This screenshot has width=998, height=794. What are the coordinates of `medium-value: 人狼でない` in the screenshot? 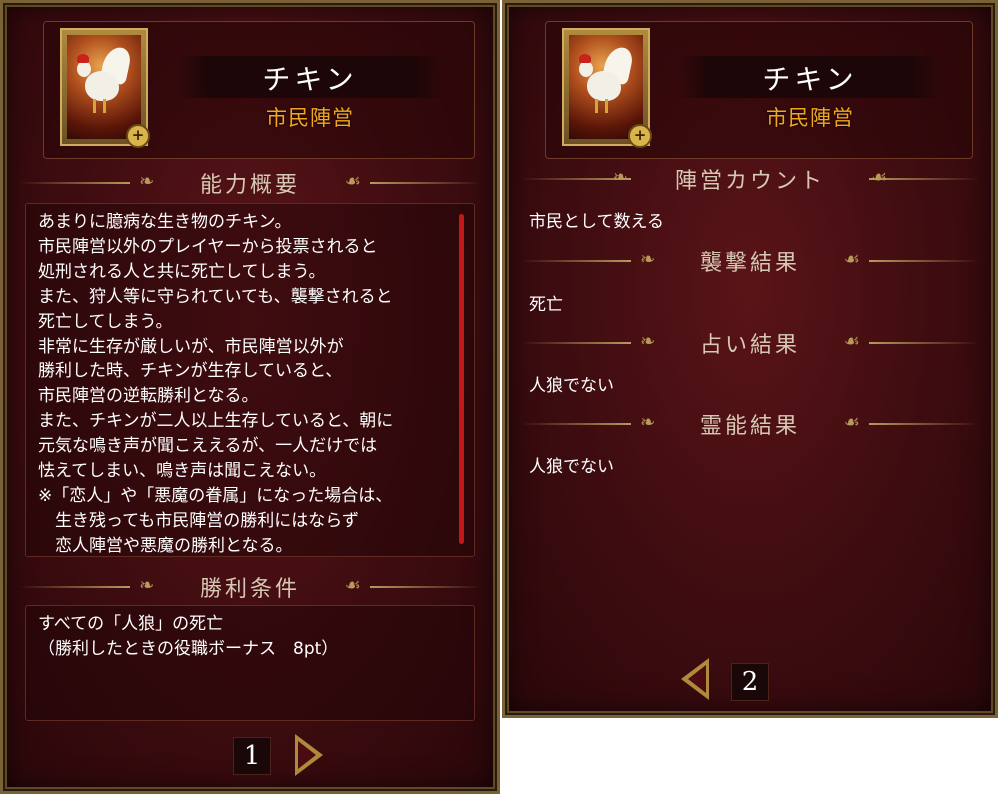 It's located at (571, 467).